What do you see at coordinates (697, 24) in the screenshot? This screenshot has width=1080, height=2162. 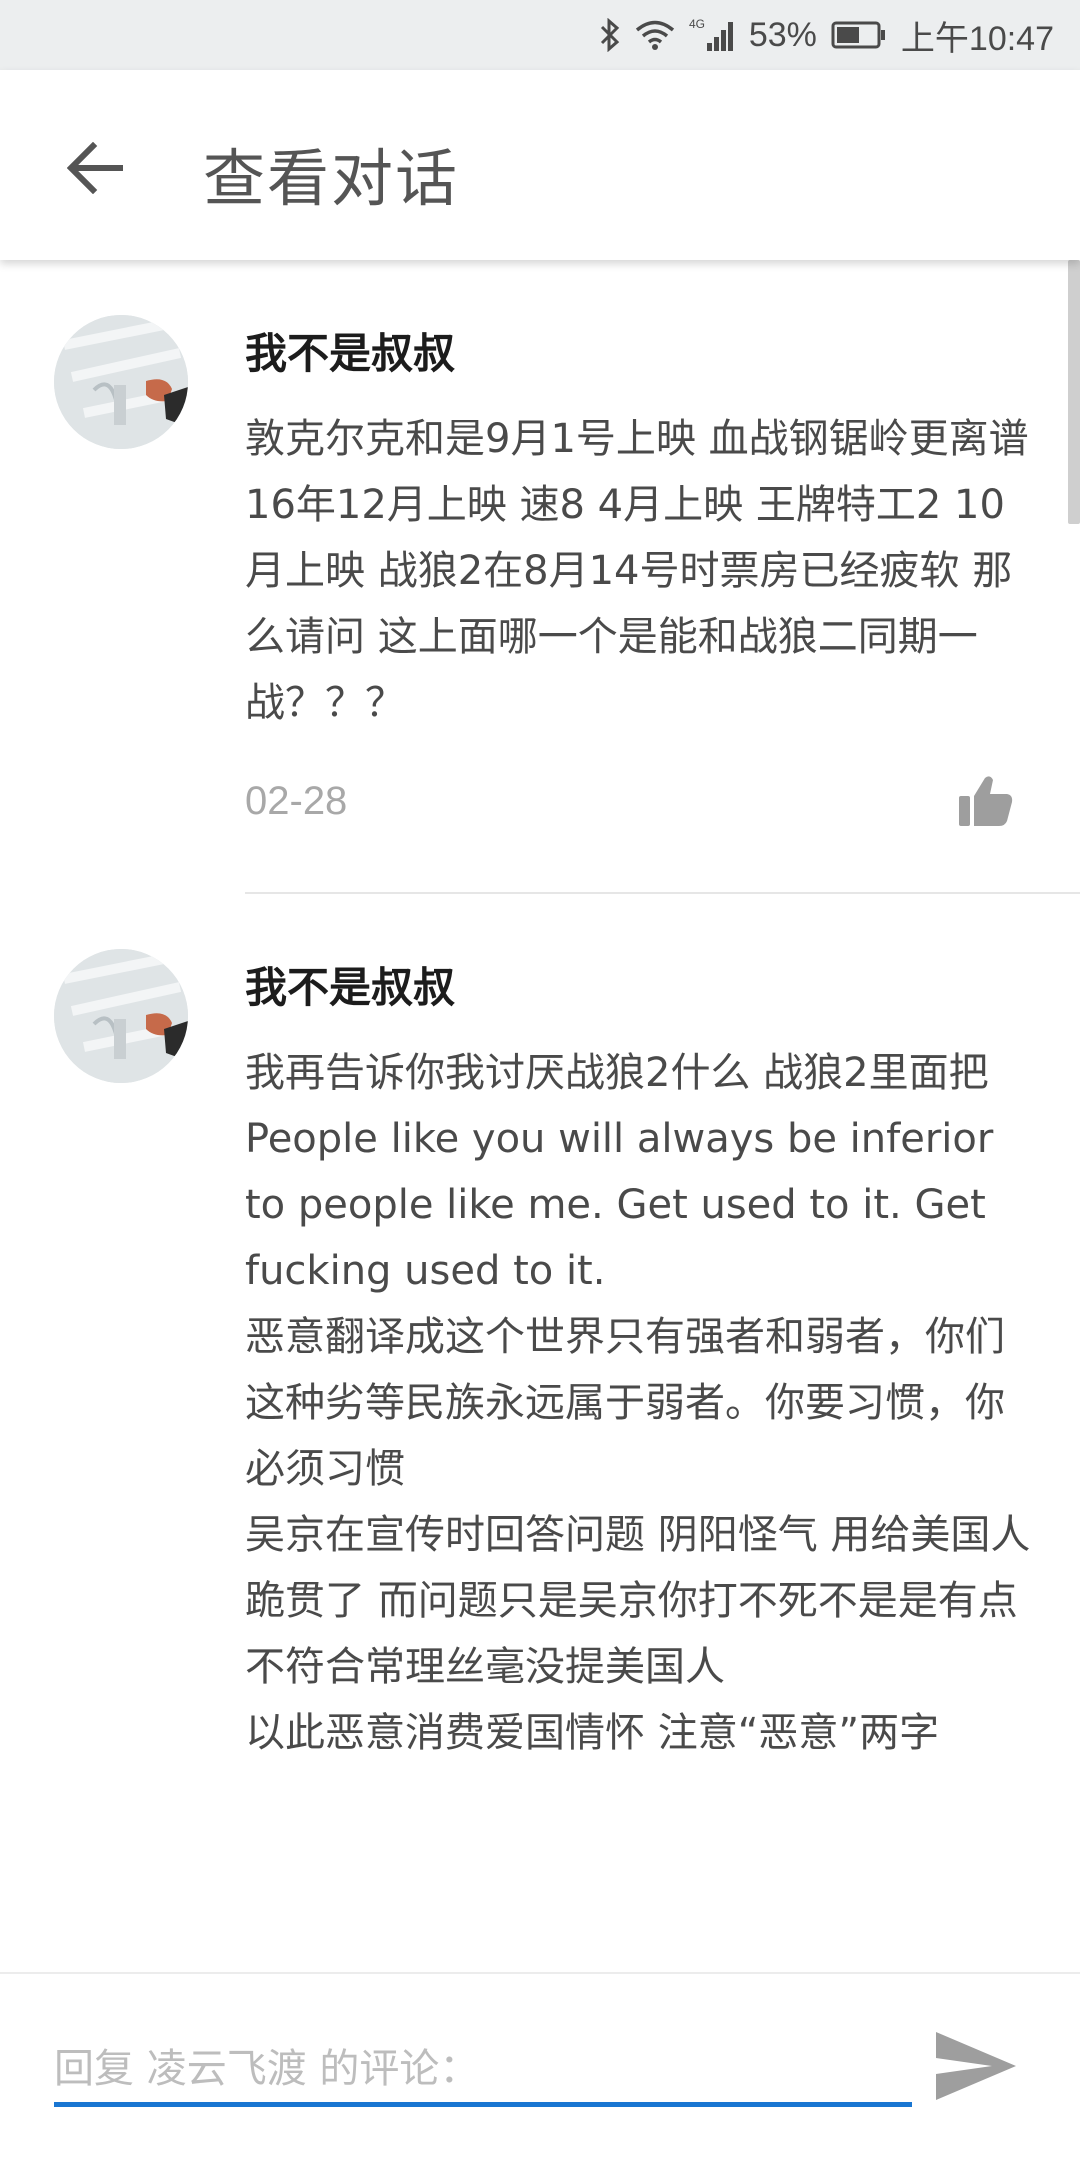 I see `network-label: 4G` at bounding box center [697, 24].